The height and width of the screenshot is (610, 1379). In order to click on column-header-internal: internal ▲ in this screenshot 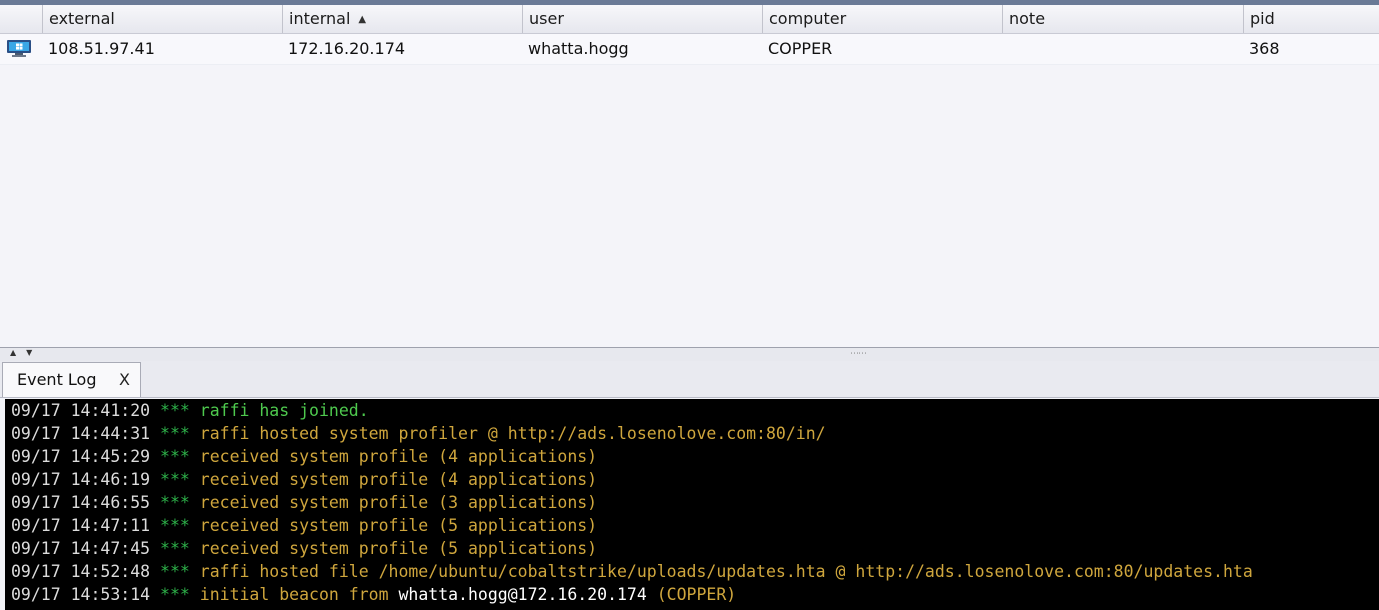, I will do `click(402, 19)`.